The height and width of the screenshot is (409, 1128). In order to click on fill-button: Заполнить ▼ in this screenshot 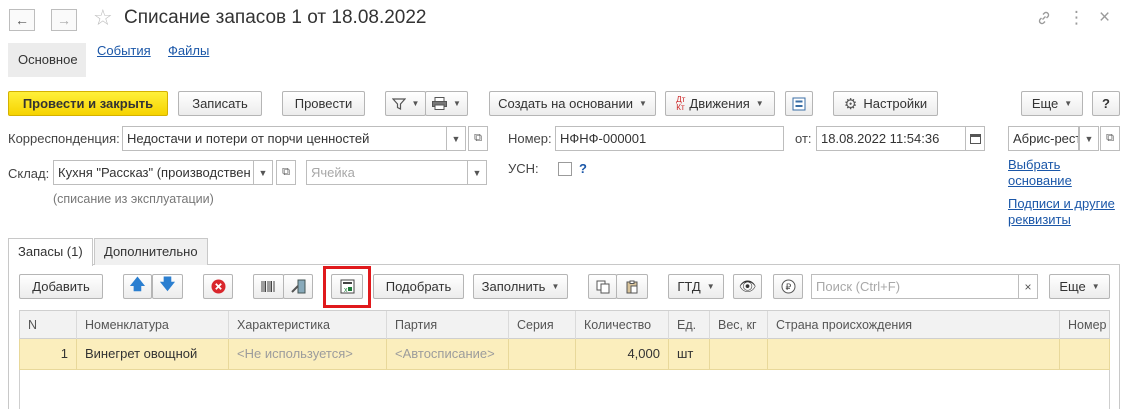, I will do `click(520, 286)`.